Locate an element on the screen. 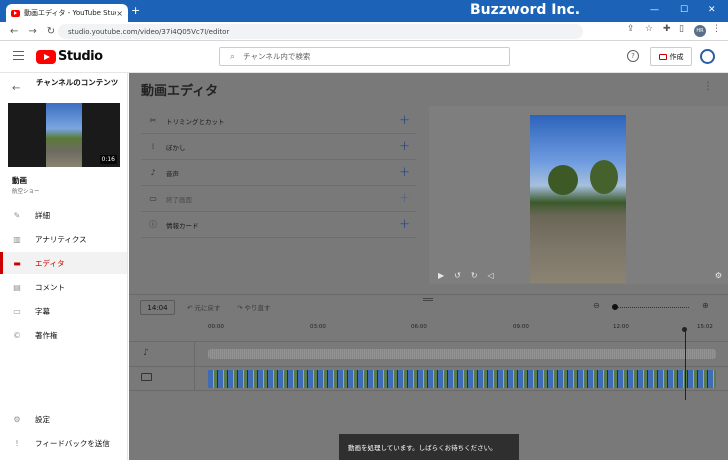 The width and height of the screenshot is (728, 460). maximize-icon: ☐ is located at coordinates (684, 10).